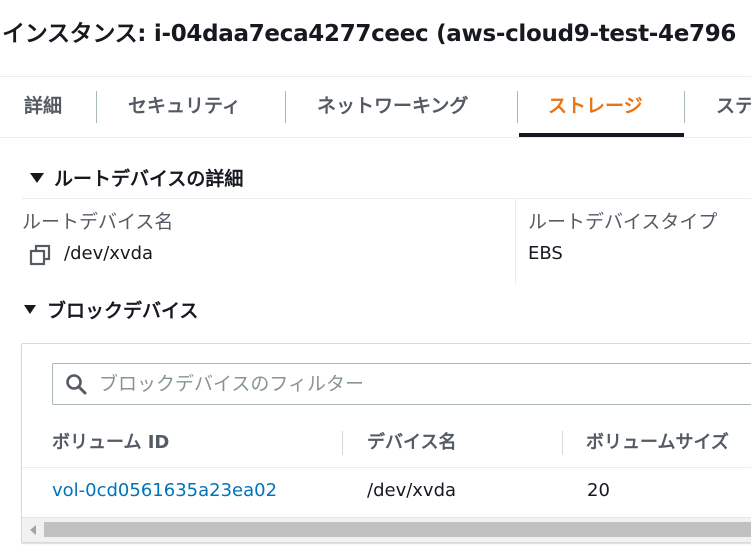  Describe the element at coordinates (733, 107) in the screenshot. I see `tab-status-checks: ステ` at that location.